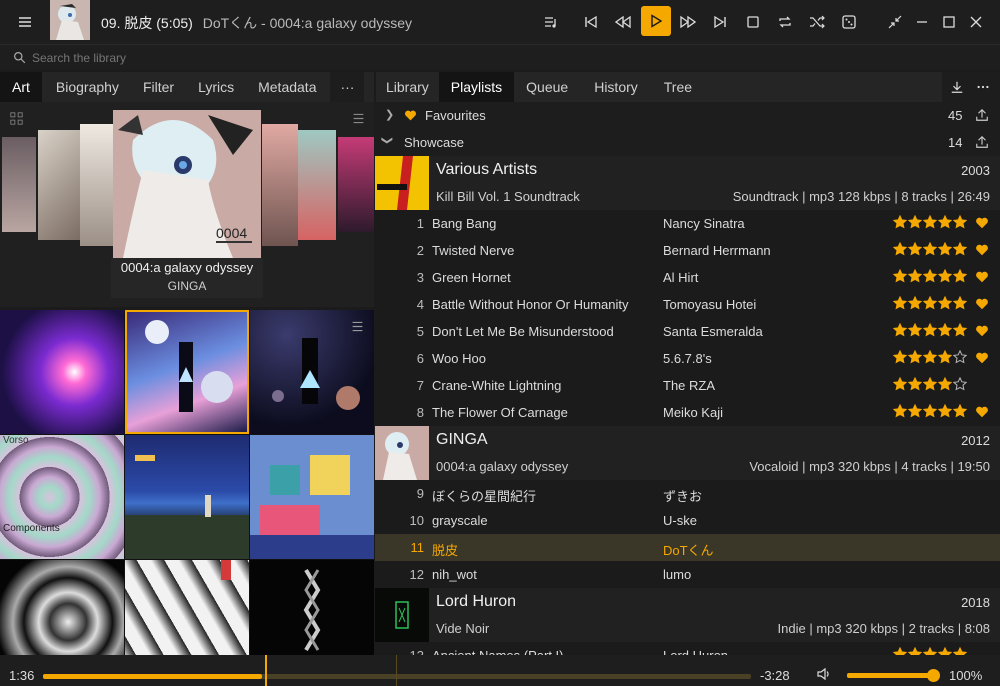  I want to click on track-row: 11 脱皮 DoTくん, so click(687, 547).